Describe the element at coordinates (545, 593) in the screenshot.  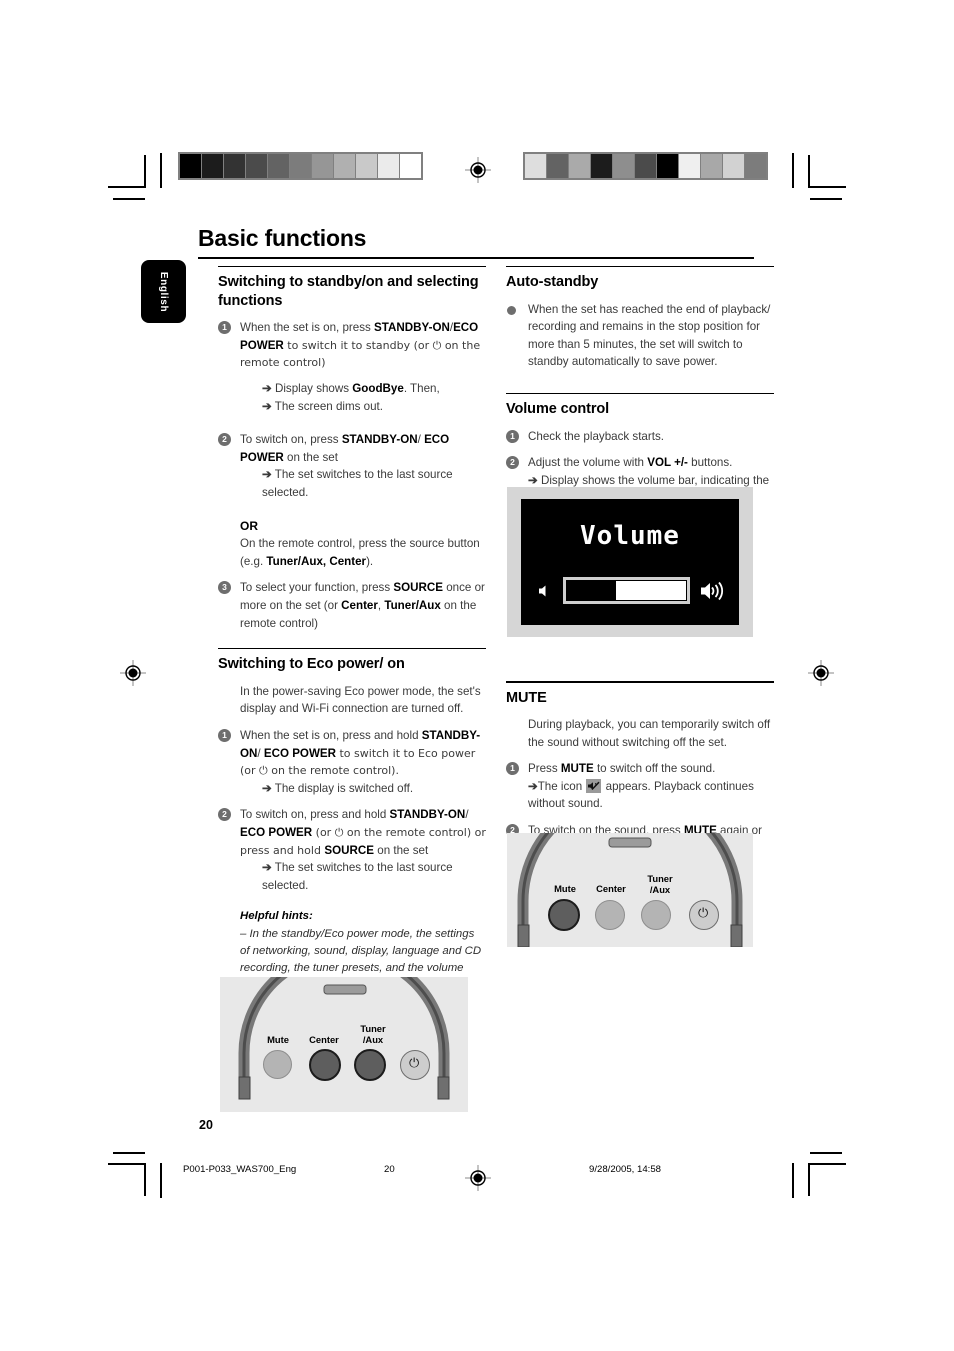
I see `speaker-low-icon` at that location.